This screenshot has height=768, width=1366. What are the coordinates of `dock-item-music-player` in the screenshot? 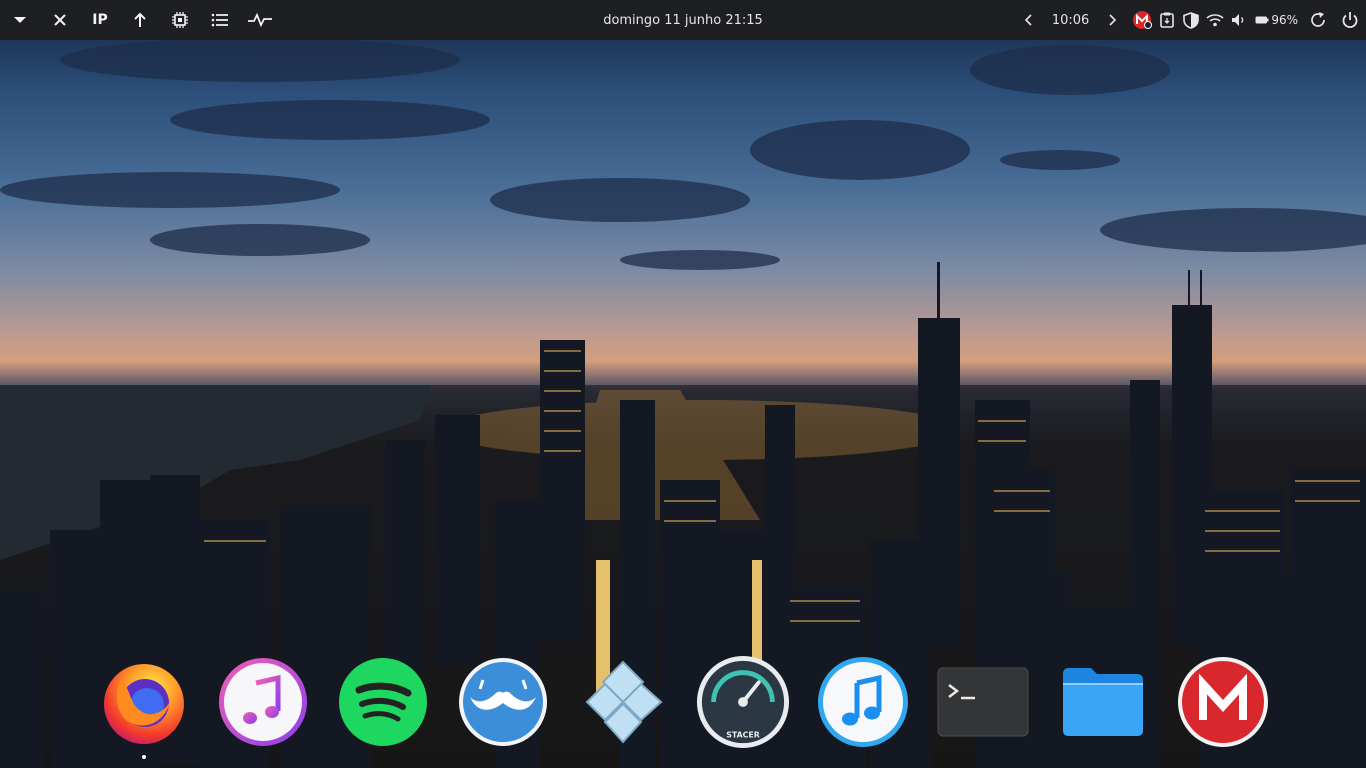 It's located at (863, 702).